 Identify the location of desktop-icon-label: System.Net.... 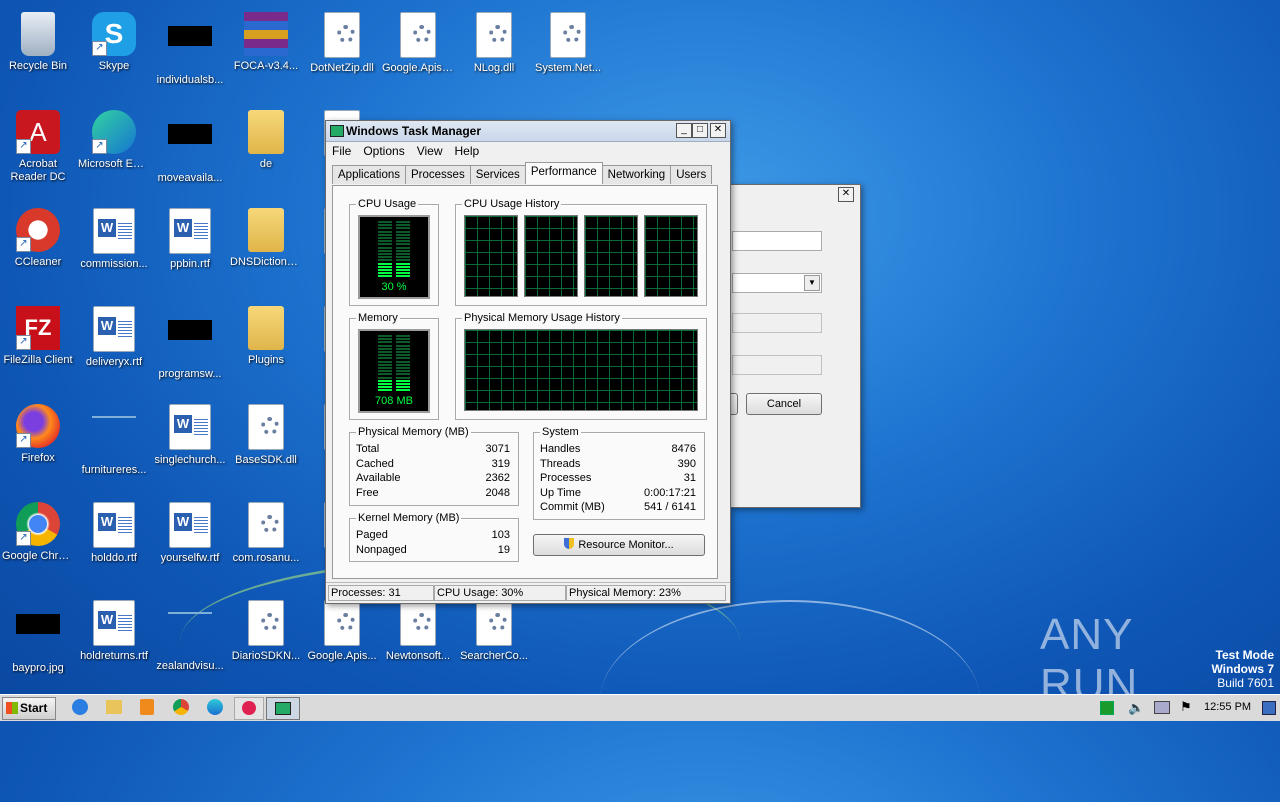
(568, 68).